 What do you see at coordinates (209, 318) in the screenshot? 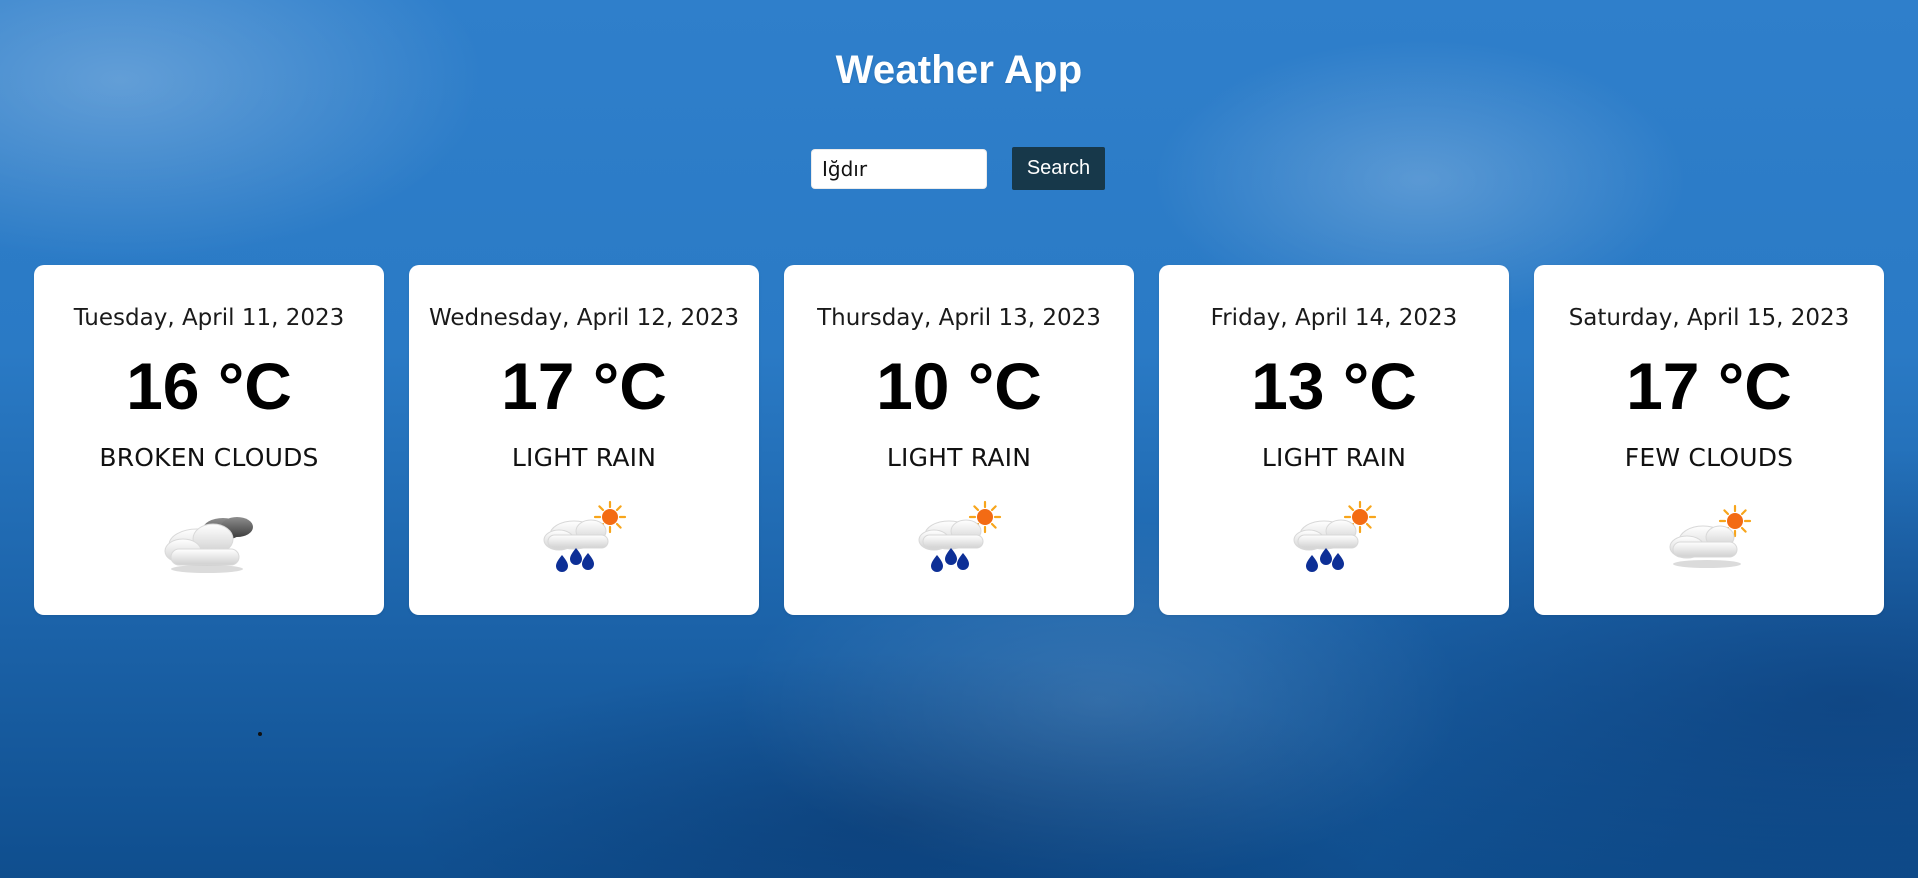
I see `forecast-date: Tuesday, April 11, 2023` at bounding box center [209, 318].